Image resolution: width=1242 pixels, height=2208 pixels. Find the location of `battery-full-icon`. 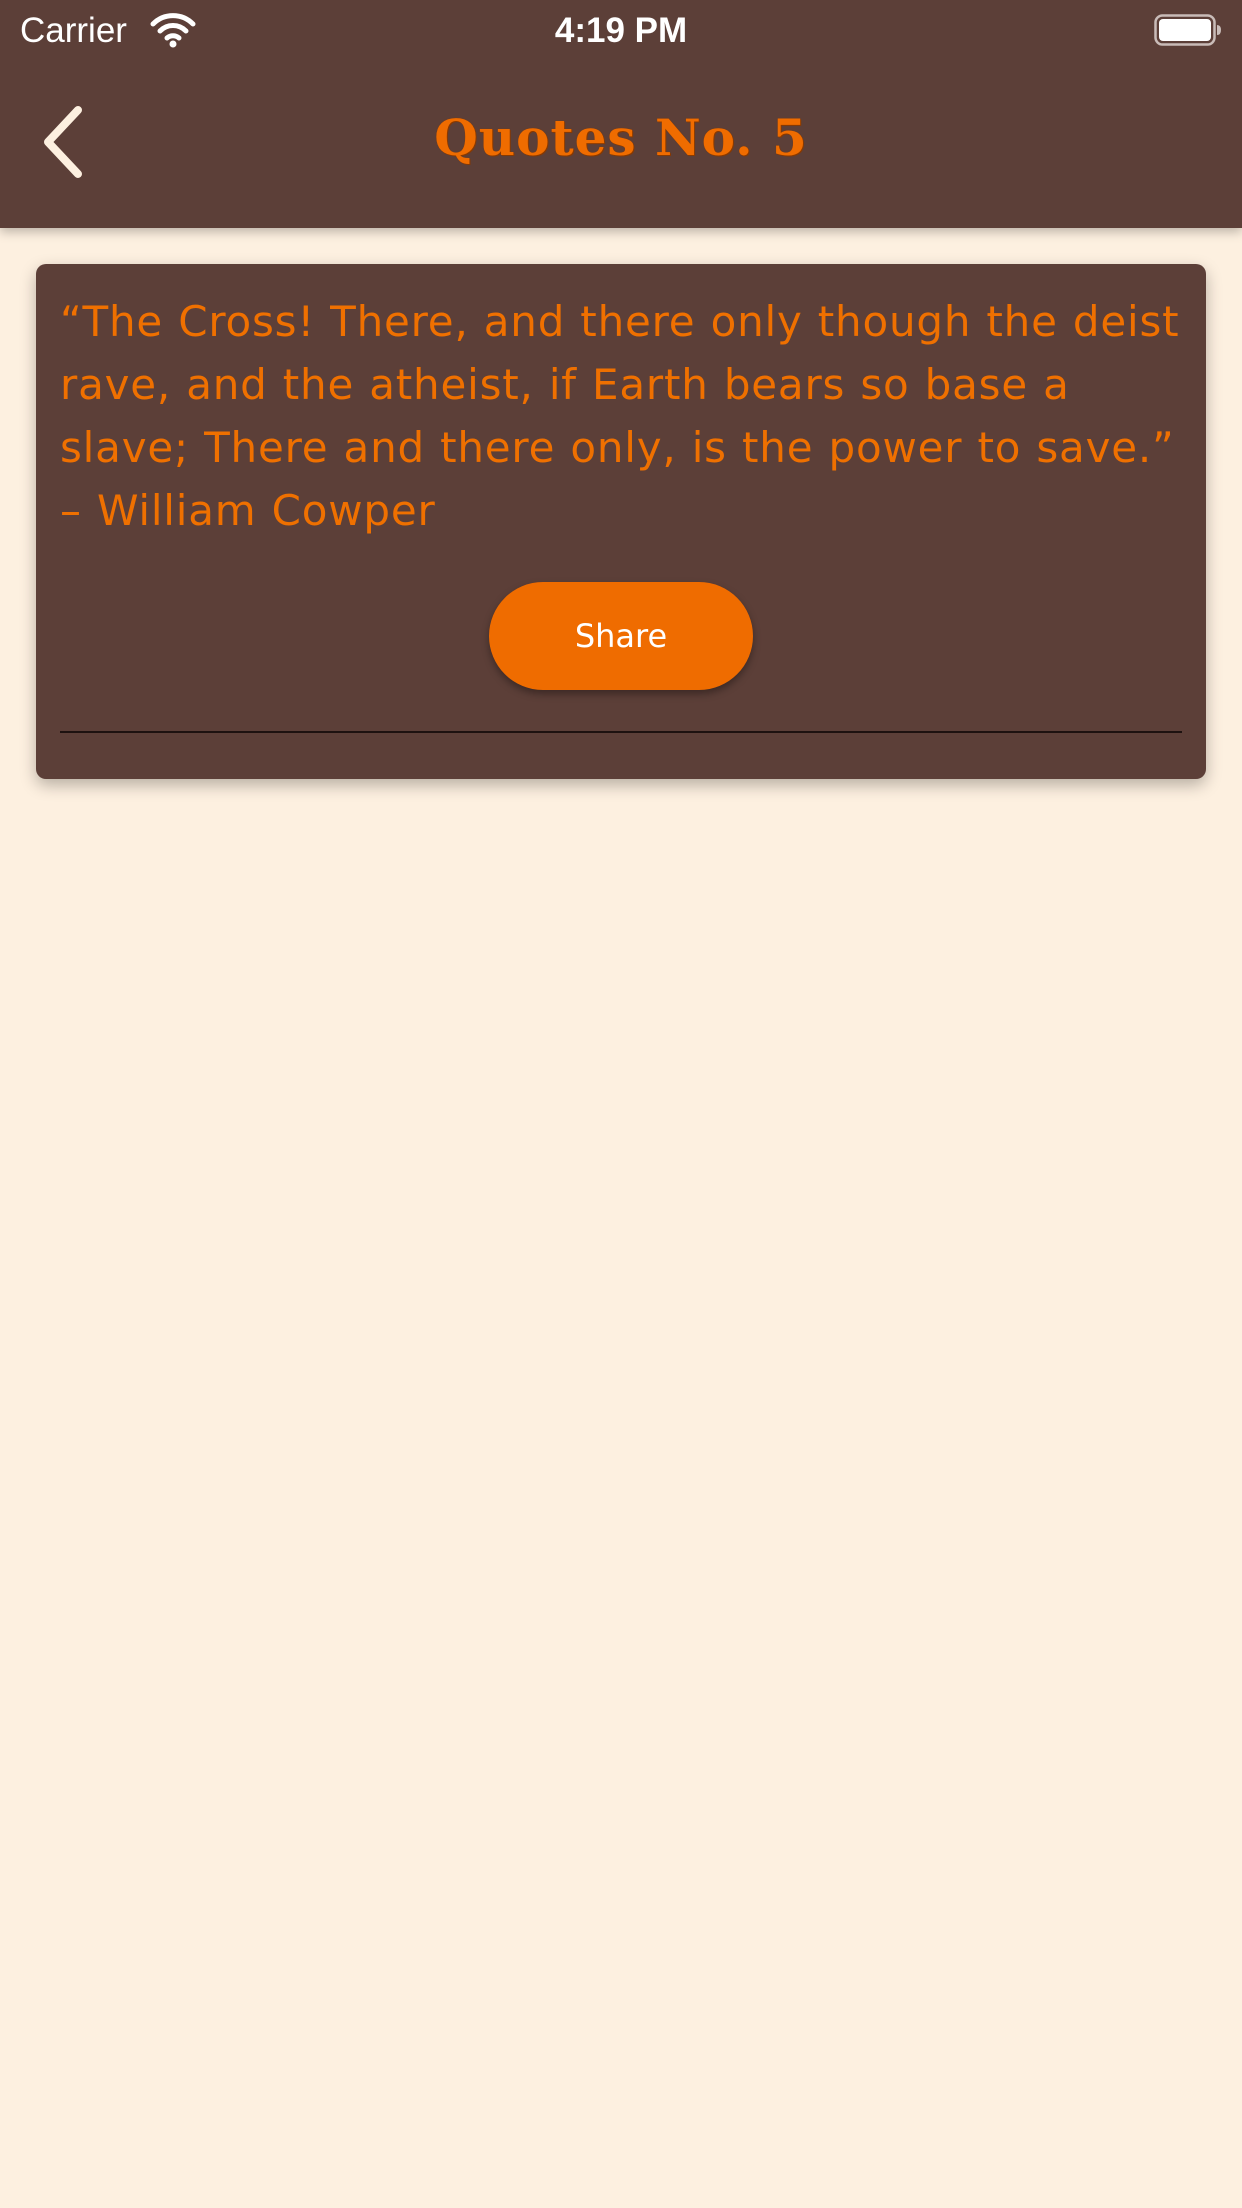

battery-full-icon is located at coordinates (1188, 30).